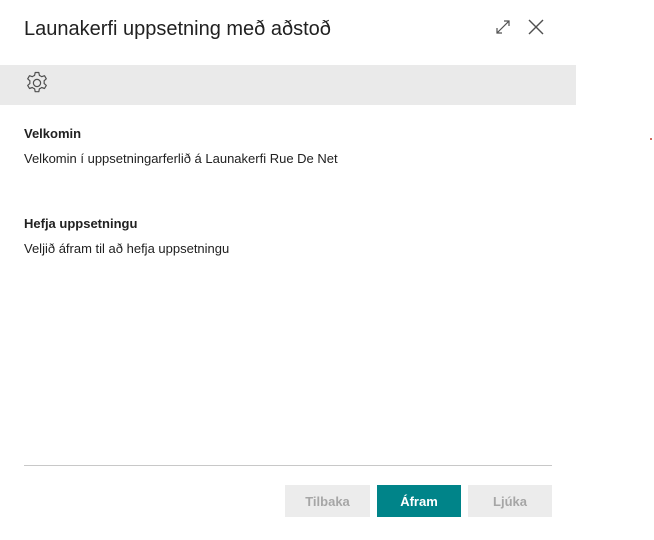 Image resolution: width=654 pixels, height=540 pixels. I want to click on dialog-toolbar, so click(288, 85).